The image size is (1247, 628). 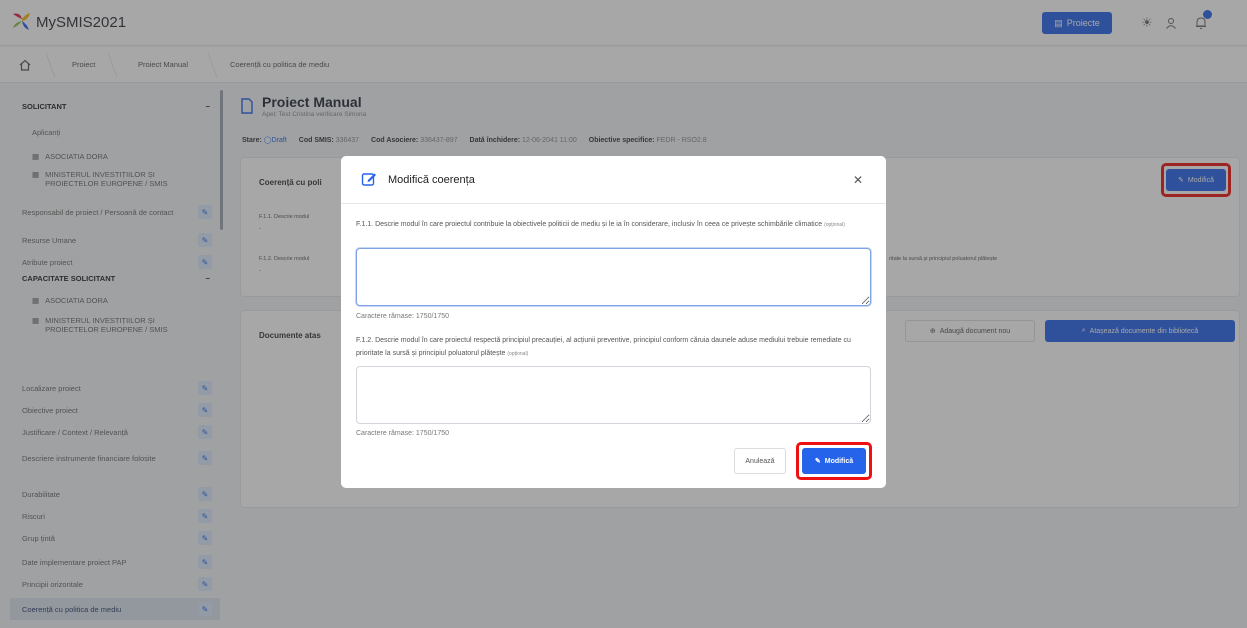 I want to click on question-1-textarea, so click(x=613, y=277).